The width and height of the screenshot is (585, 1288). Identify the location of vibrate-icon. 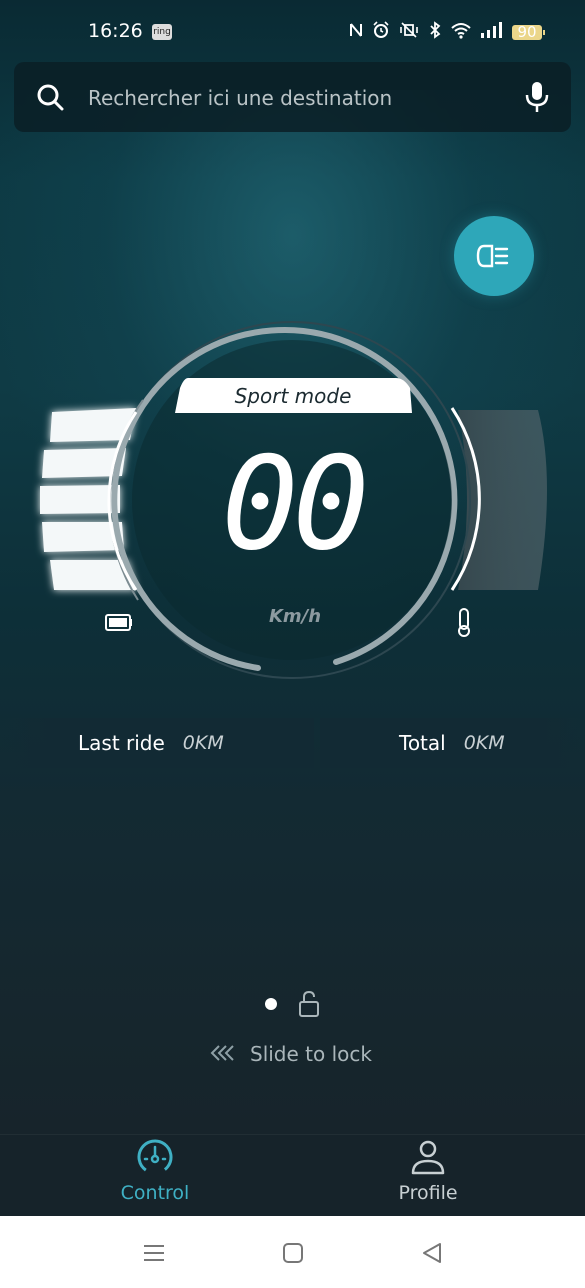
(409, 32).